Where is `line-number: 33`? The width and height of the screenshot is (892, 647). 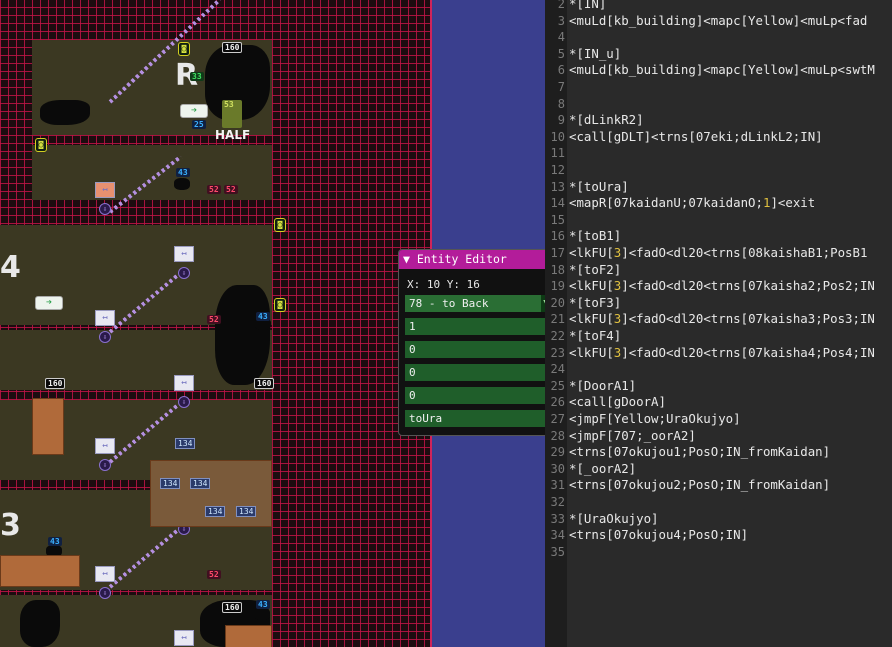
line-number: 33 is located at coordinates (557, 518).